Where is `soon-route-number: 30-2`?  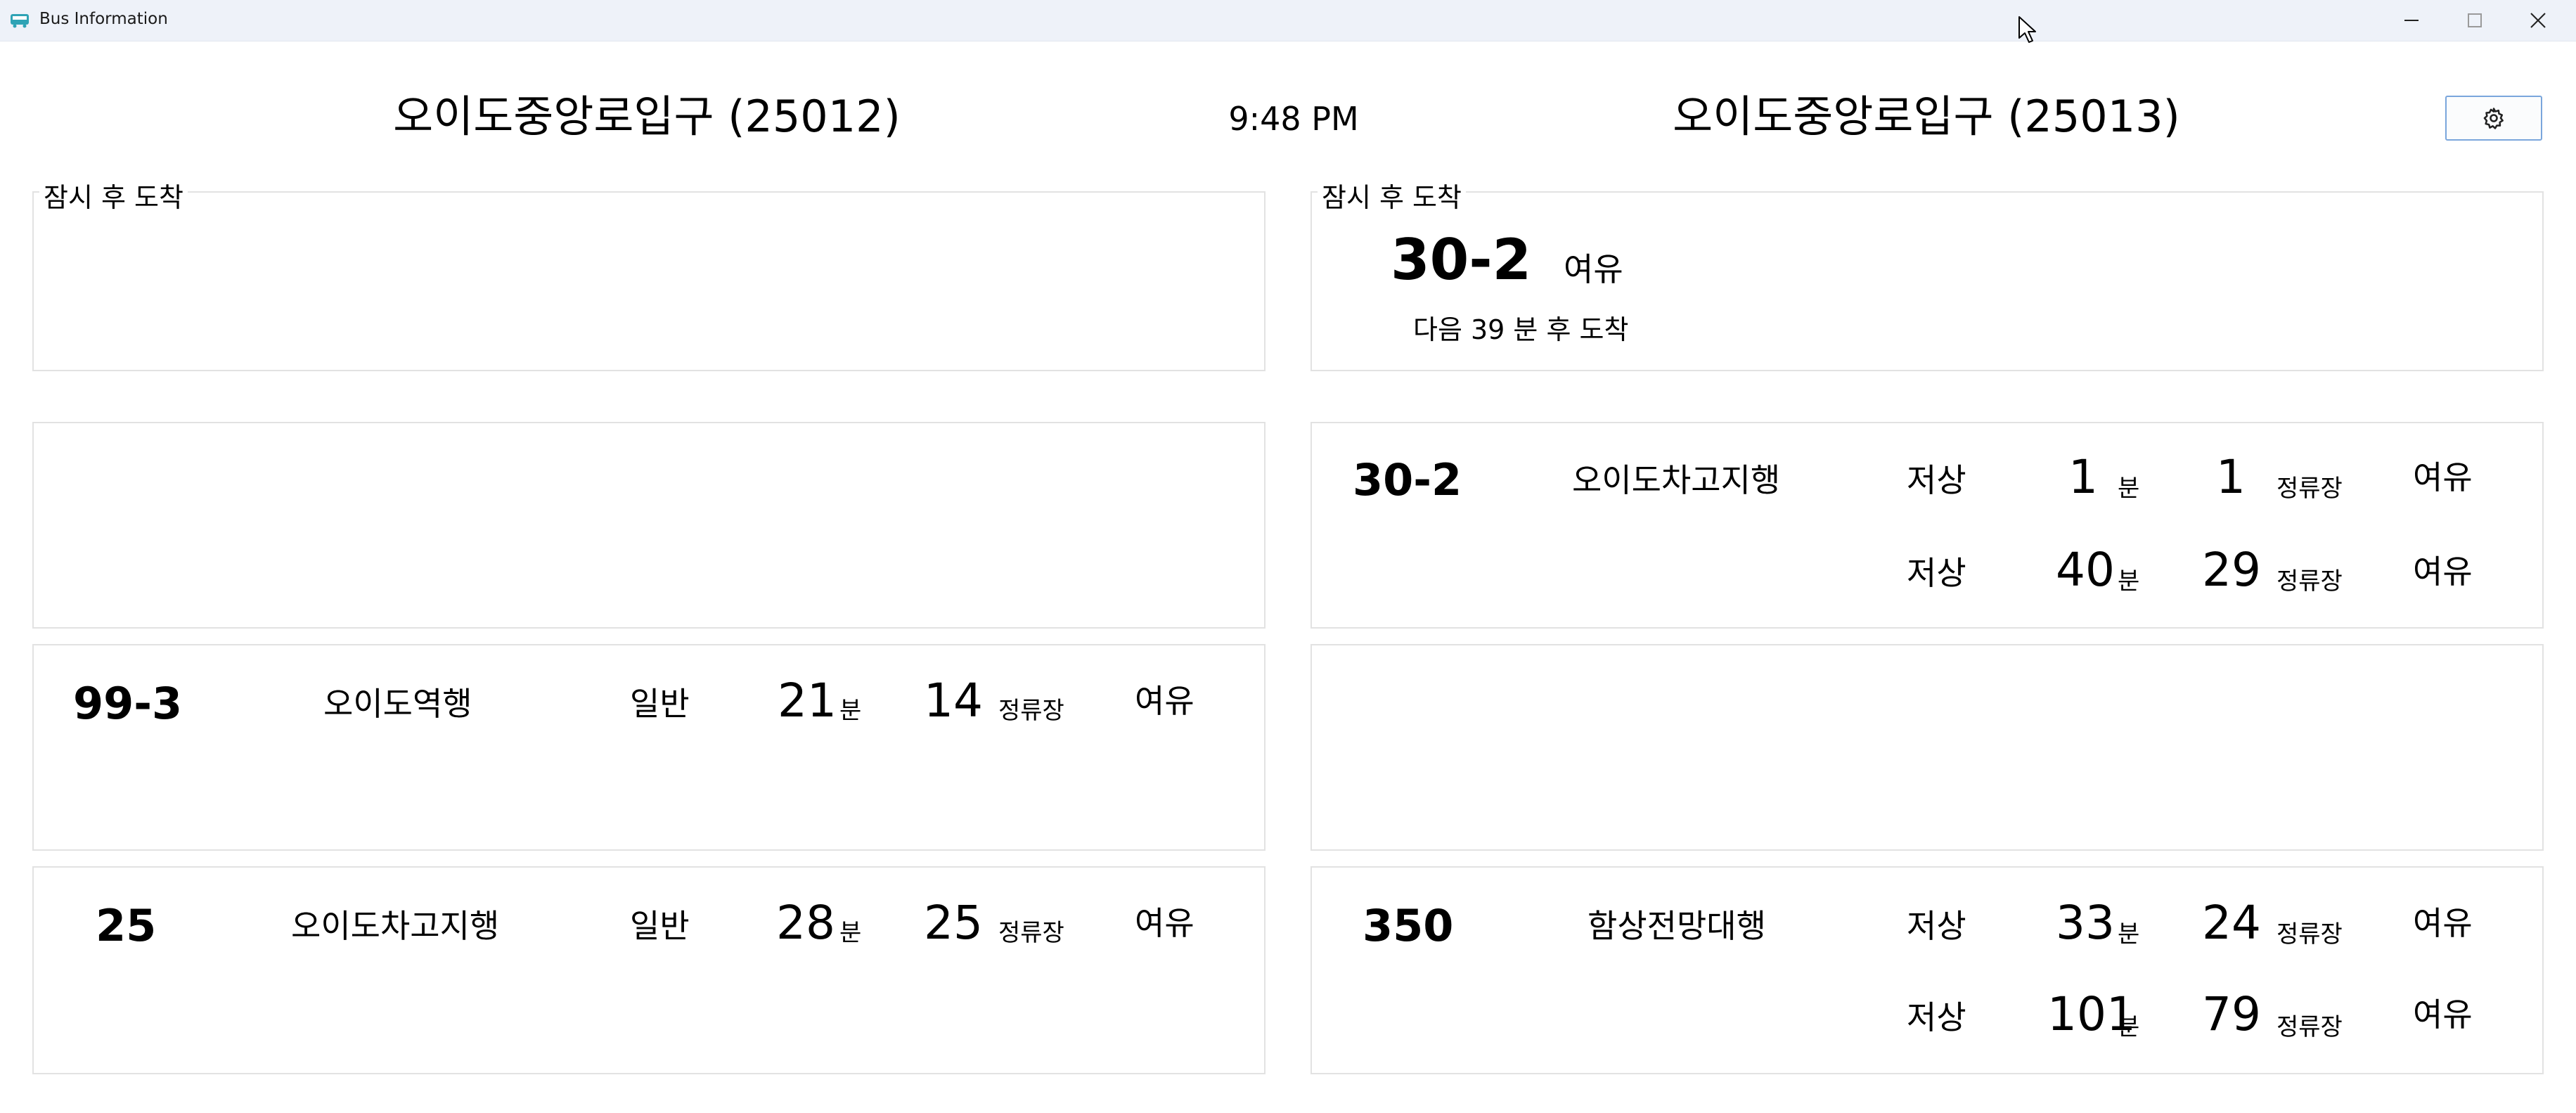 soon-route-number: 30-2 is located at coordinates (1461, 259).